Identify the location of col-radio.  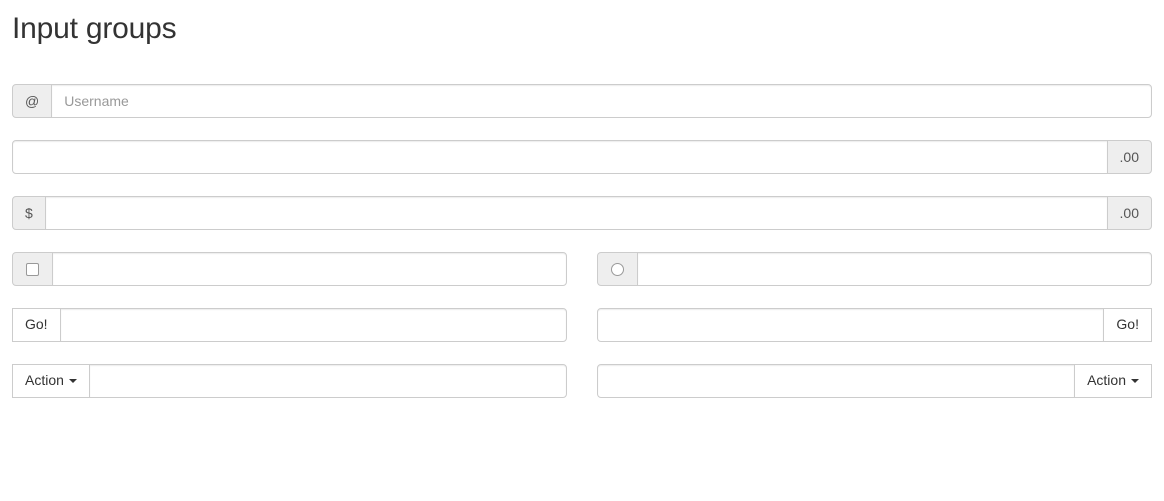
(867, 269).